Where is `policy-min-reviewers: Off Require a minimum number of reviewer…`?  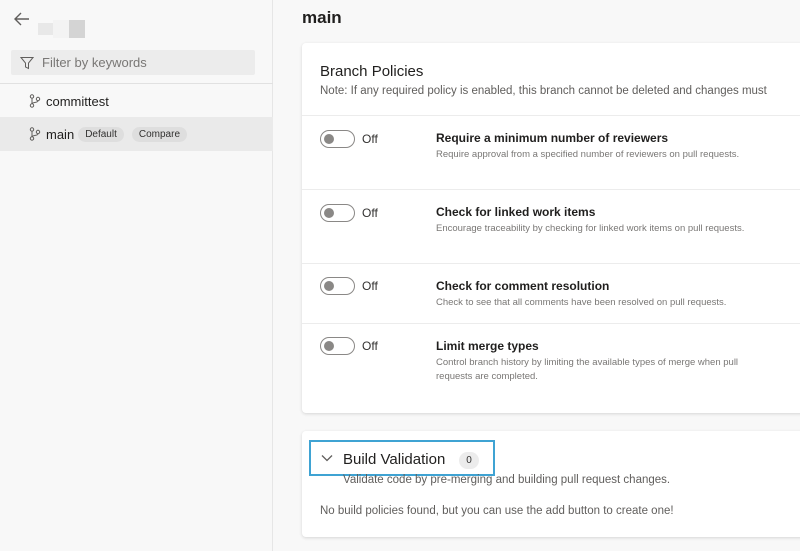
policy-min-reviewers: Off Require a minimum number of reviewer… is located at coordinates (551, 153).